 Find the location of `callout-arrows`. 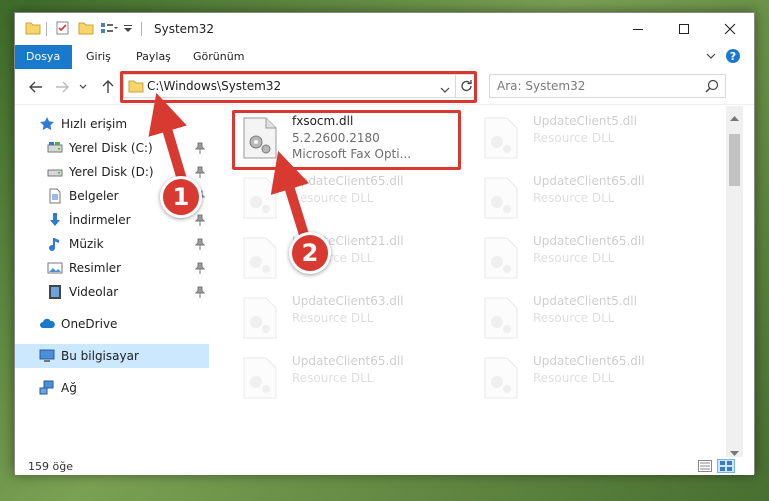

callout-arrows is located at coordinates (230, 169).